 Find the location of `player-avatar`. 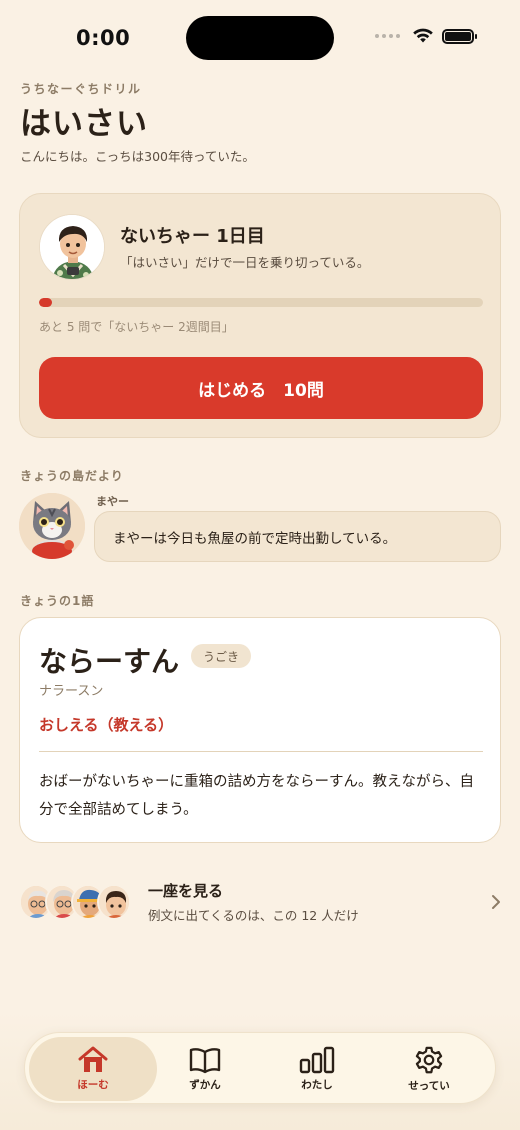

player-avatar is located at coordinates (72, 247).